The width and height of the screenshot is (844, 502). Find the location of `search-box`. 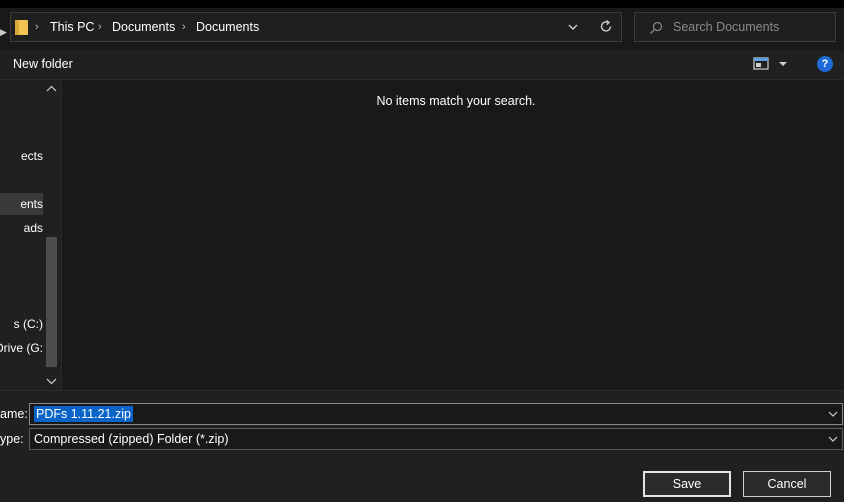

search-box is located at coordinates (735, 27).